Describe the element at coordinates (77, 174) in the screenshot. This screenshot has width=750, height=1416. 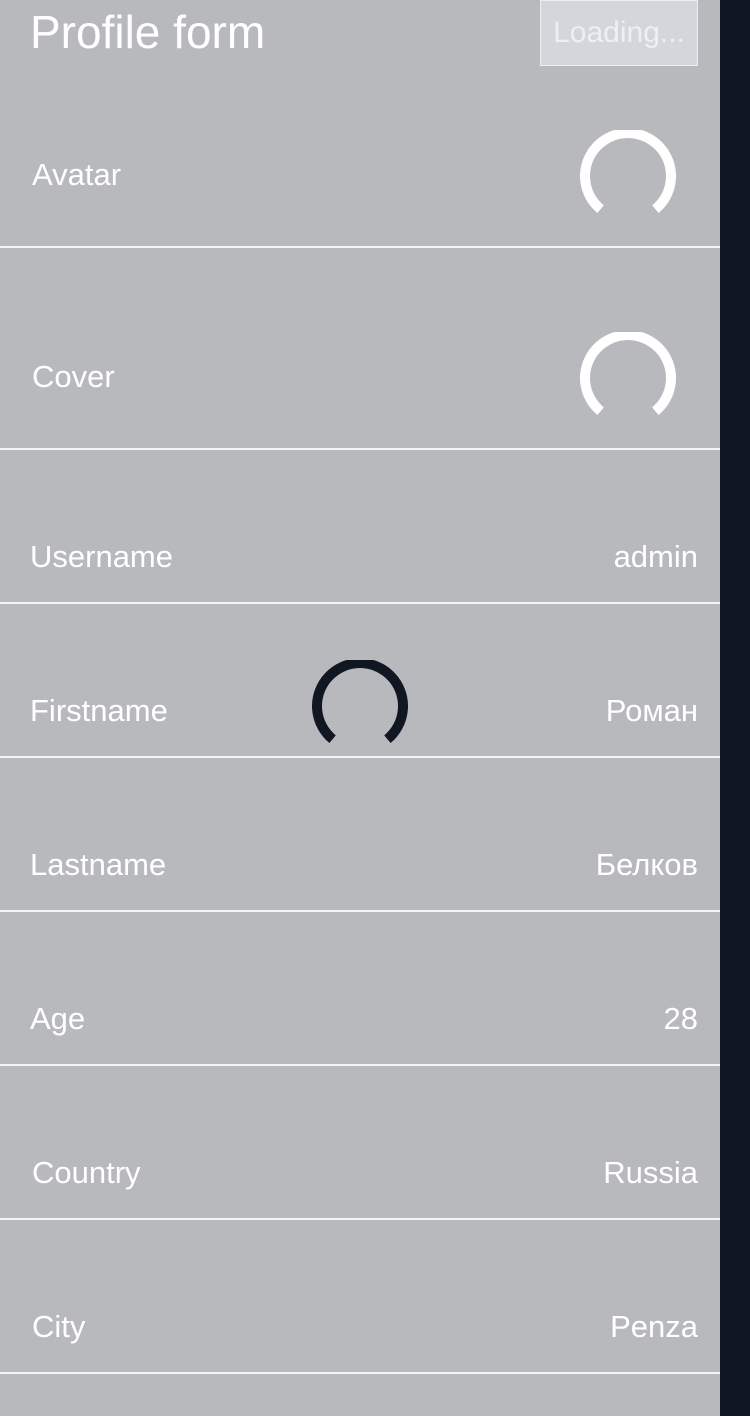
I see `avatar-label: Avatar` at that location.